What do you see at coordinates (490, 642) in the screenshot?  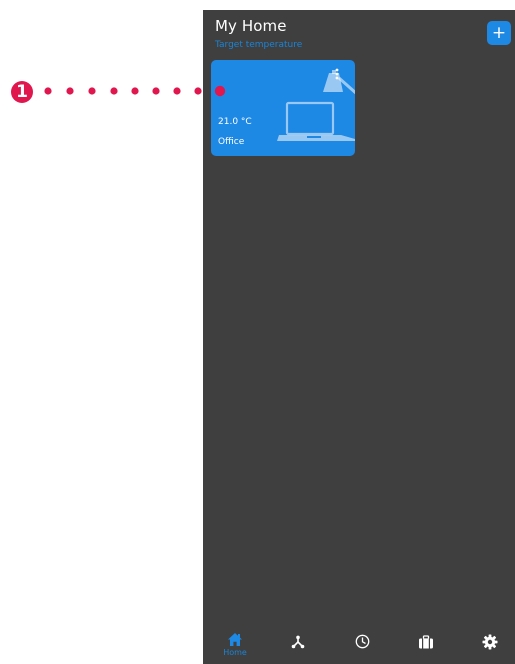 I see `gear-icon` at bounding box center [490, 642].